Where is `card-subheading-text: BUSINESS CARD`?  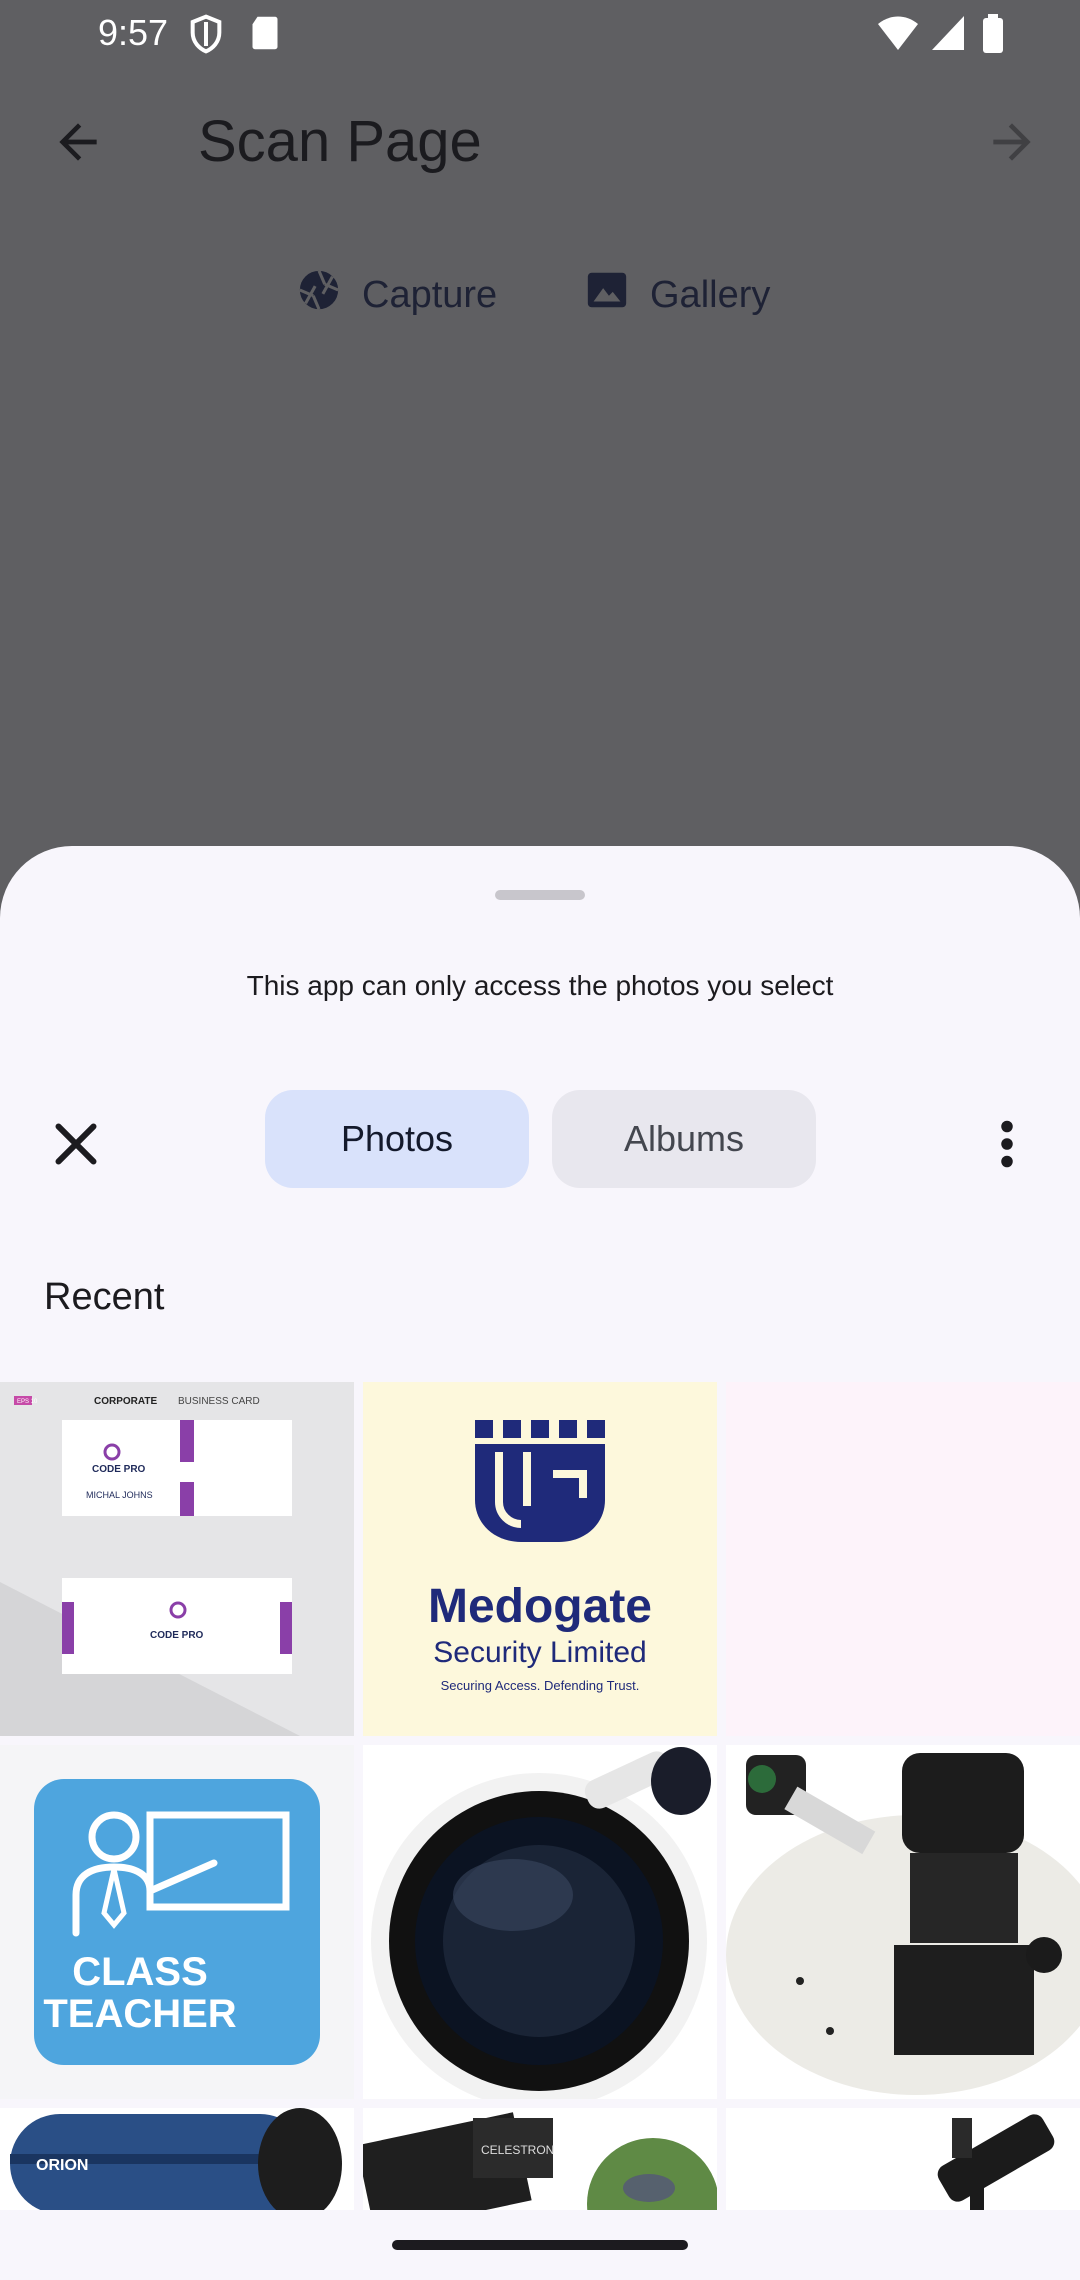
card-subheading-text: BUSINESS CARD is located at coordinates (219, 1401).